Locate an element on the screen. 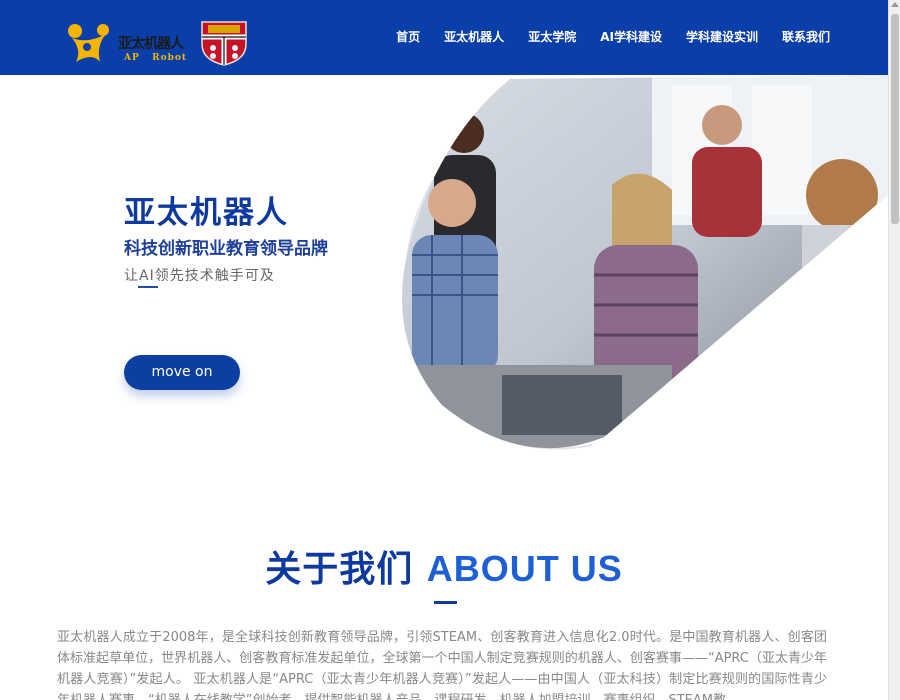 This screenshot has height=700, width=900. hero-title: 亚太机器人 is located at coordinates (206, 213).